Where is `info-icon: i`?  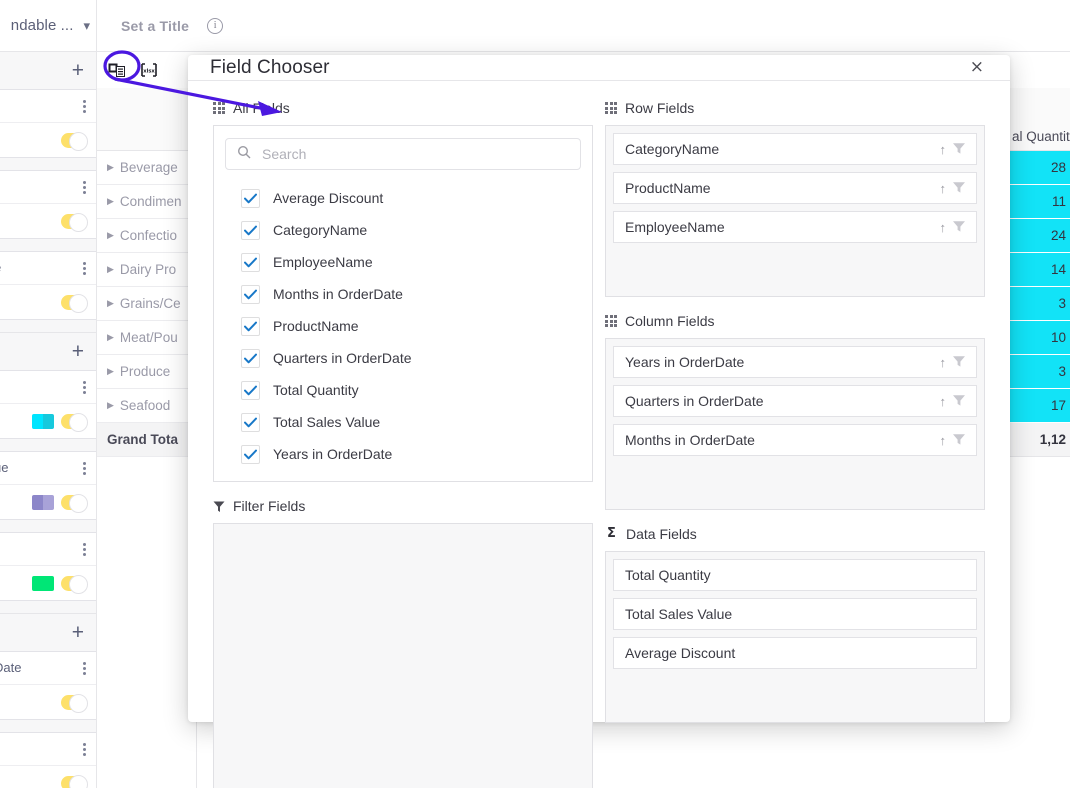
info-icon: i is located at coordinates (215, 25).